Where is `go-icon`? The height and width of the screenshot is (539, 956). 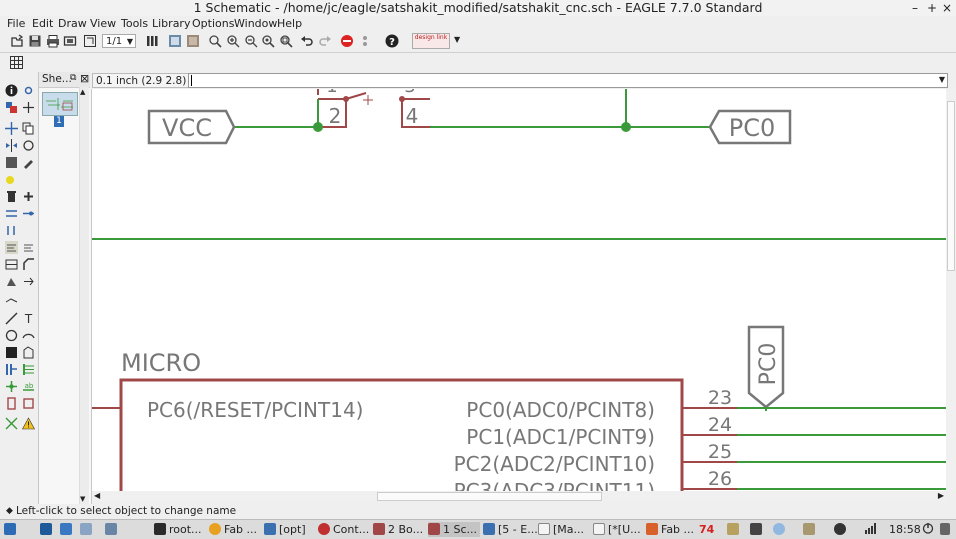
go-icon is located at coordinates (365, 41).